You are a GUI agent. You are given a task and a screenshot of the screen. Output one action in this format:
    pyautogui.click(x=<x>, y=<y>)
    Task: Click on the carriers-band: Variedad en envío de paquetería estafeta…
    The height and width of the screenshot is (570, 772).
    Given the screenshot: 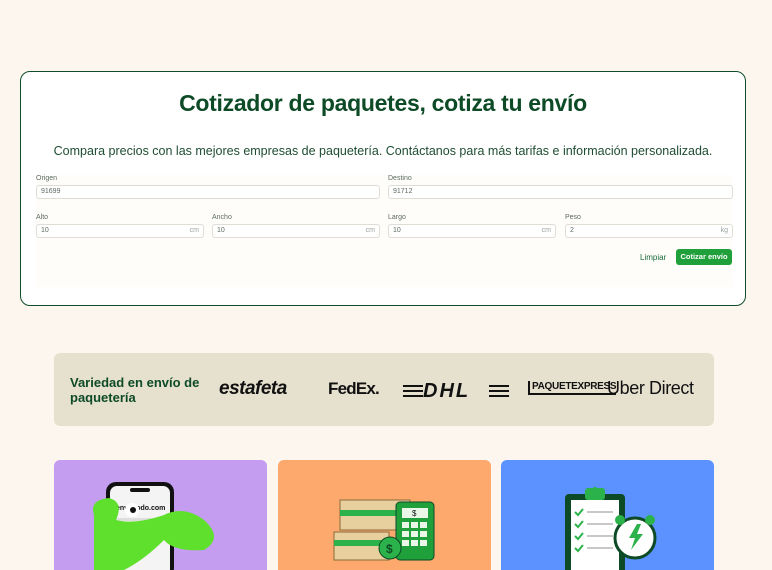 What is the action you would take?
    pyautogui.click(x=384, y=389)
    